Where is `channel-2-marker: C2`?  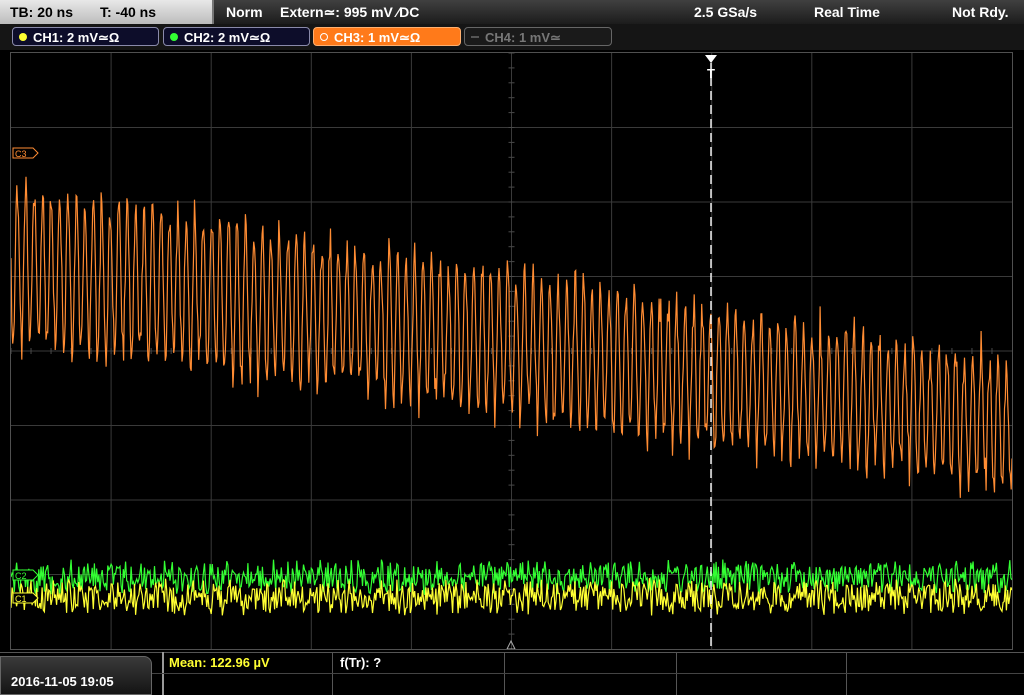
channel-2-marker: C2 is located at coordinates (25, 575).